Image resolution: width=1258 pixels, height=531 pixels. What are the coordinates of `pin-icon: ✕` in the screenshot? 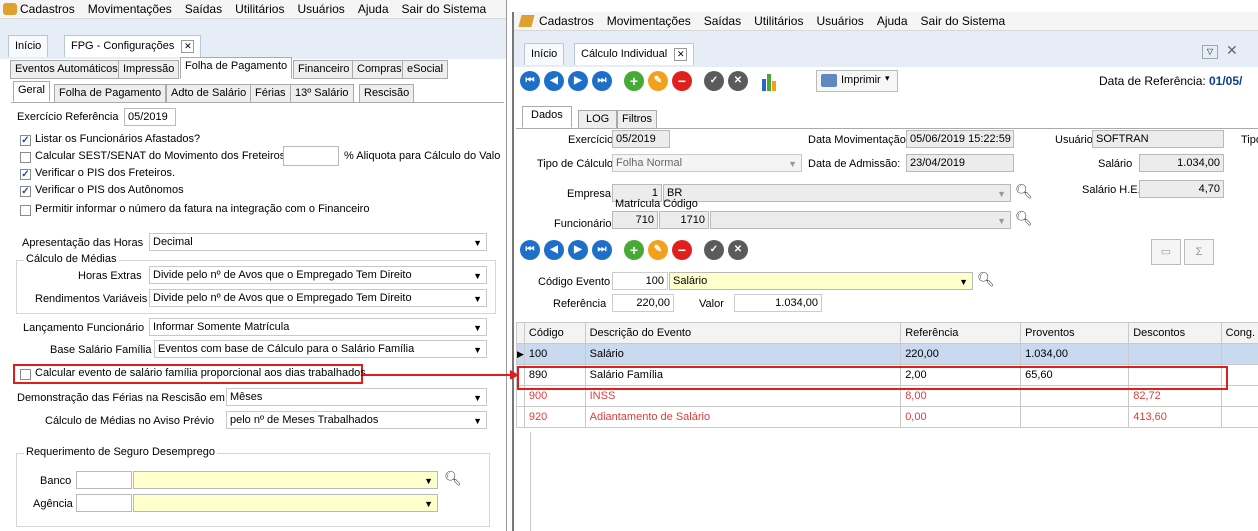 It's located at (1232, 50).